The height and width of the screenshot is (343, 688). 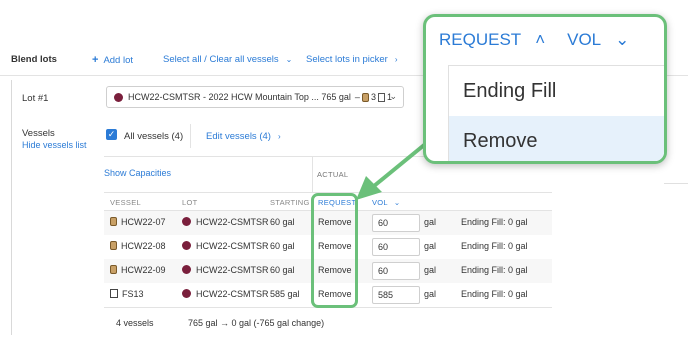 I want to click on popup-header-vol: VOL, so click(x=584, y=39).